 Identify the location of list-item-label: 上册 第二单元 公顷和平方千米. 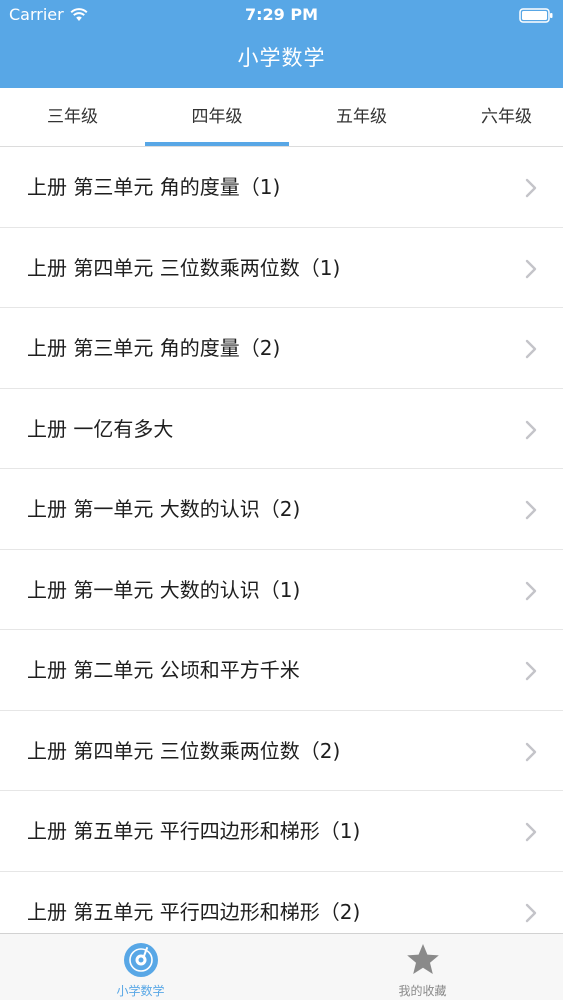
(163, 670).